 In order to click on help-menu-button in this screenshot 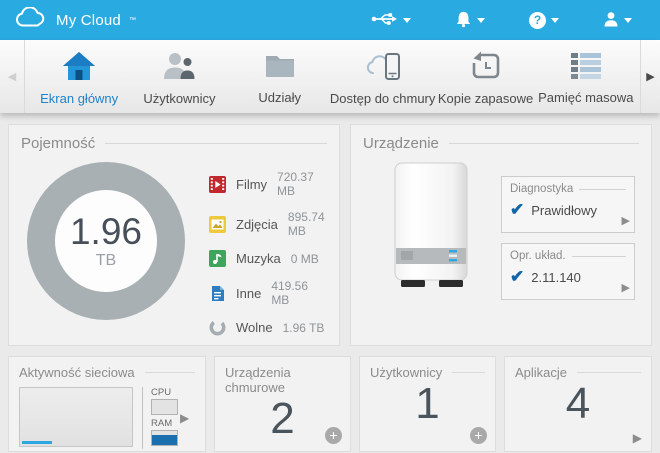, I will do `click(544, 20)`.